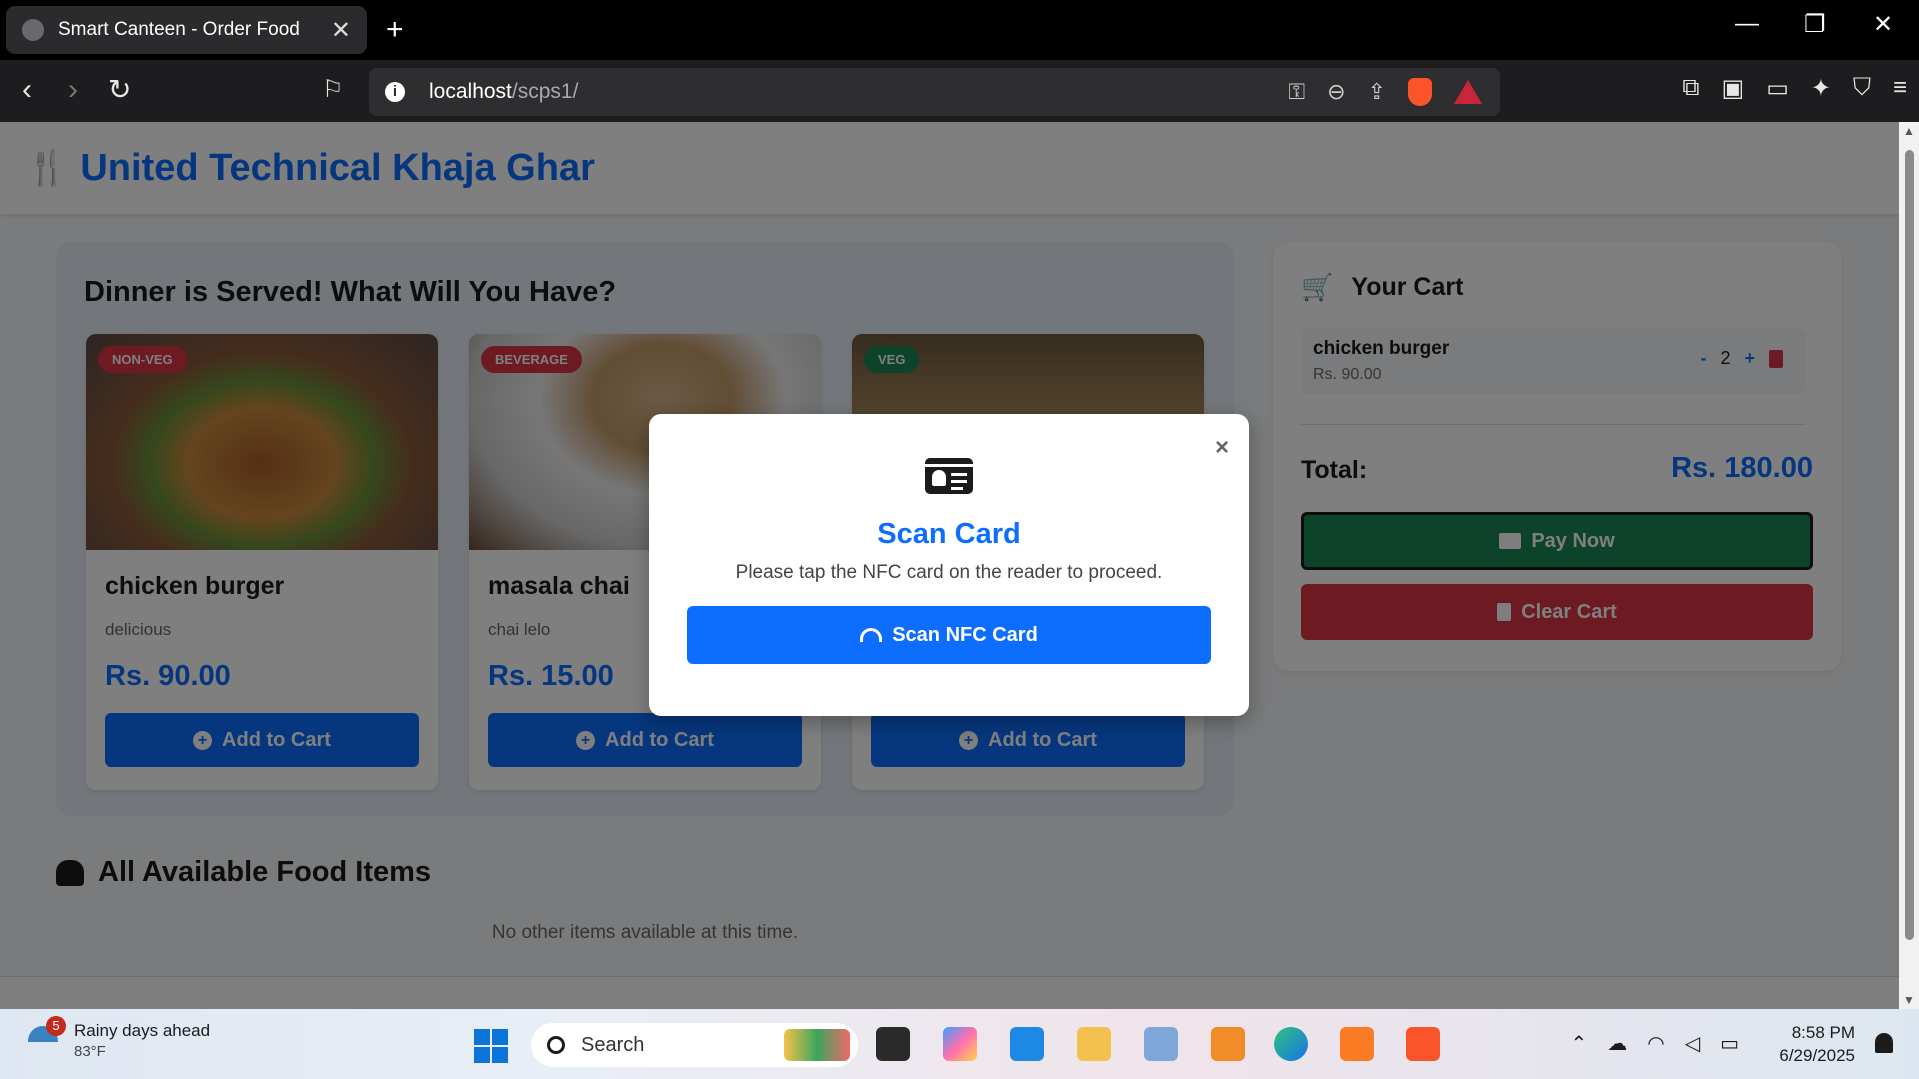  Describe the element at coordinates (1377, 92) in the screenshot. I see `share-icon: ⇪` at that location.